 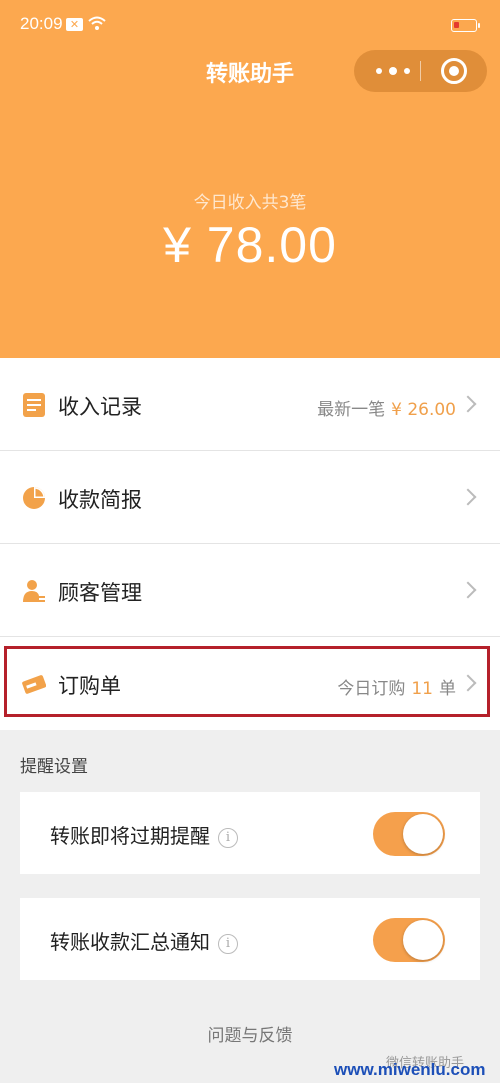 What do you see at coordinates (250, 939) in the screenshot?
I see `setting-summary-notification: 转账收款汇总通知 i` at bounding box center [250, 939].